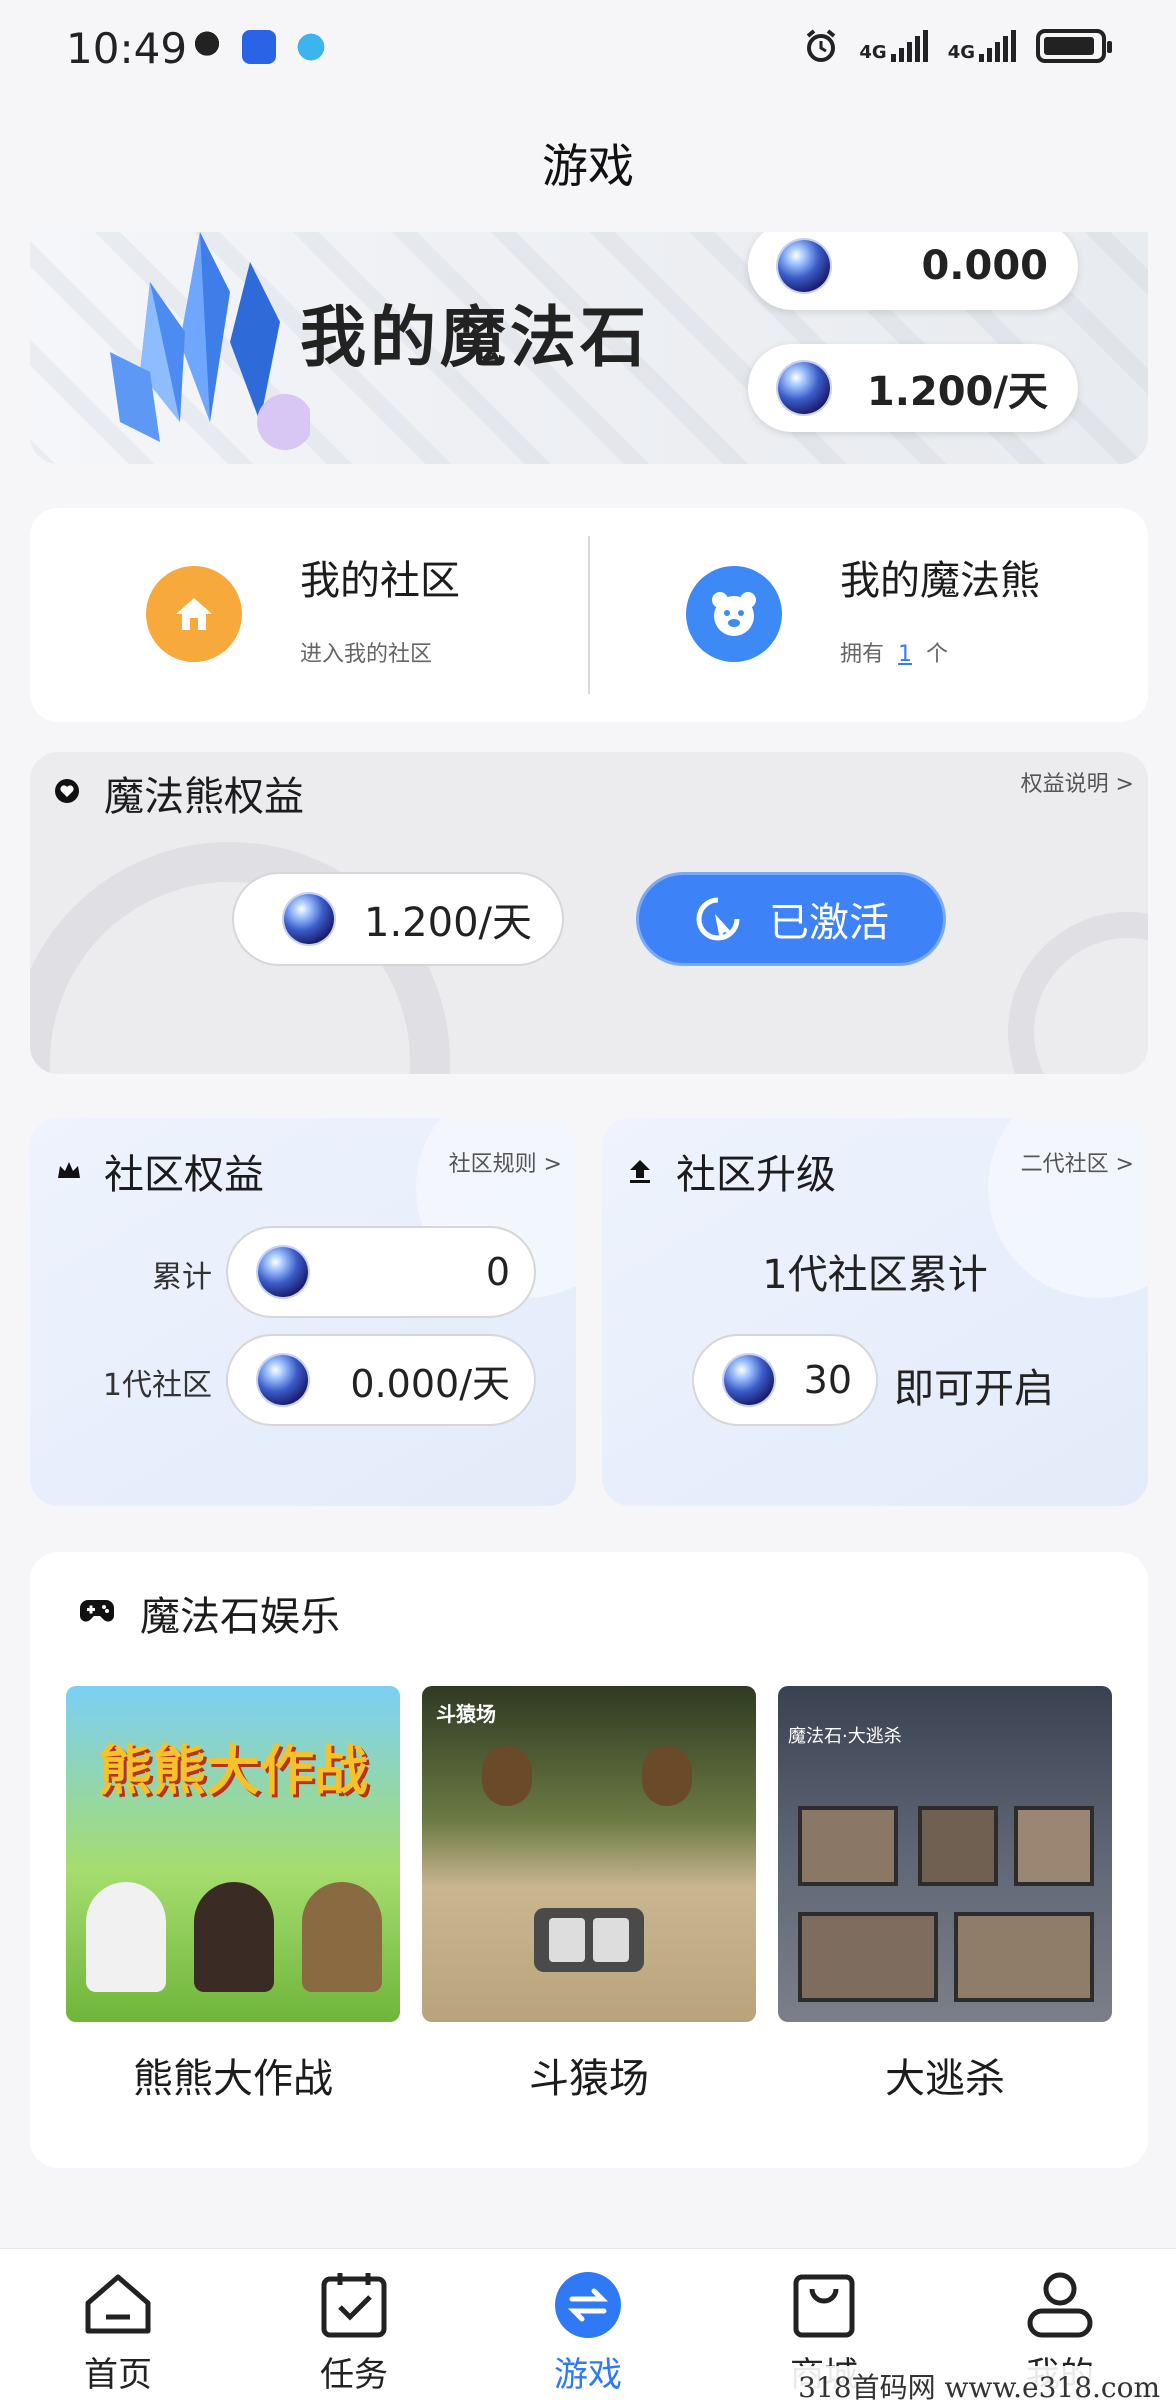 The width and height of the screenshot is (1176, 2400). Describe the element at coordinates (845, 1736) in the screenshot. I see `game-tile-title: 魔法石·大逃杀` at that location.